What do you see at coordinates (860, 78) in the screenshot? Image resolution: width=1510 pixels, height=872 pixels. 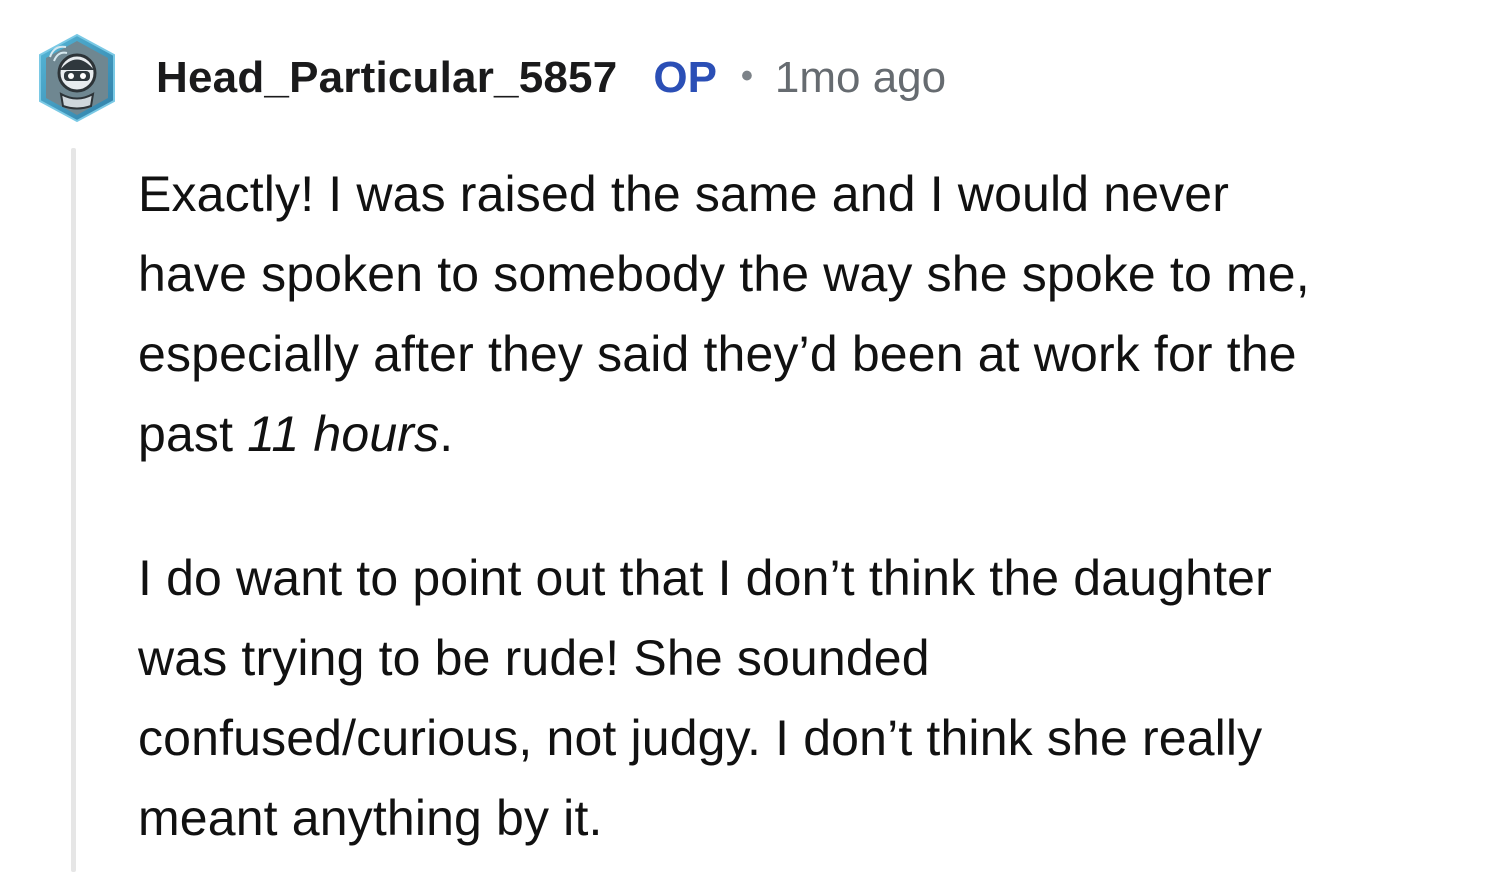 I see `timestamp: 1mo ago` at bounding box center [860, 78].